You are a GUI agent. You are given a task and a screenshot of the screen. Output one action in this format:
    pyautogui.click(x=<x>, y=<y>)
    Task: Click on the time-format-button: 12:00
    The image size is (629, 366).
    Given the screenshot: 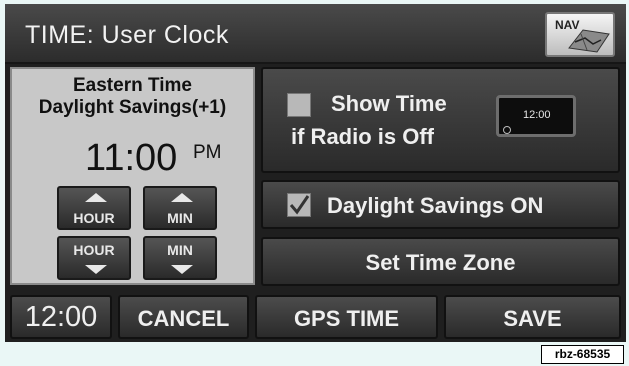 What is the action you would take?
    pyautogui.click(x=61, y=317)
    